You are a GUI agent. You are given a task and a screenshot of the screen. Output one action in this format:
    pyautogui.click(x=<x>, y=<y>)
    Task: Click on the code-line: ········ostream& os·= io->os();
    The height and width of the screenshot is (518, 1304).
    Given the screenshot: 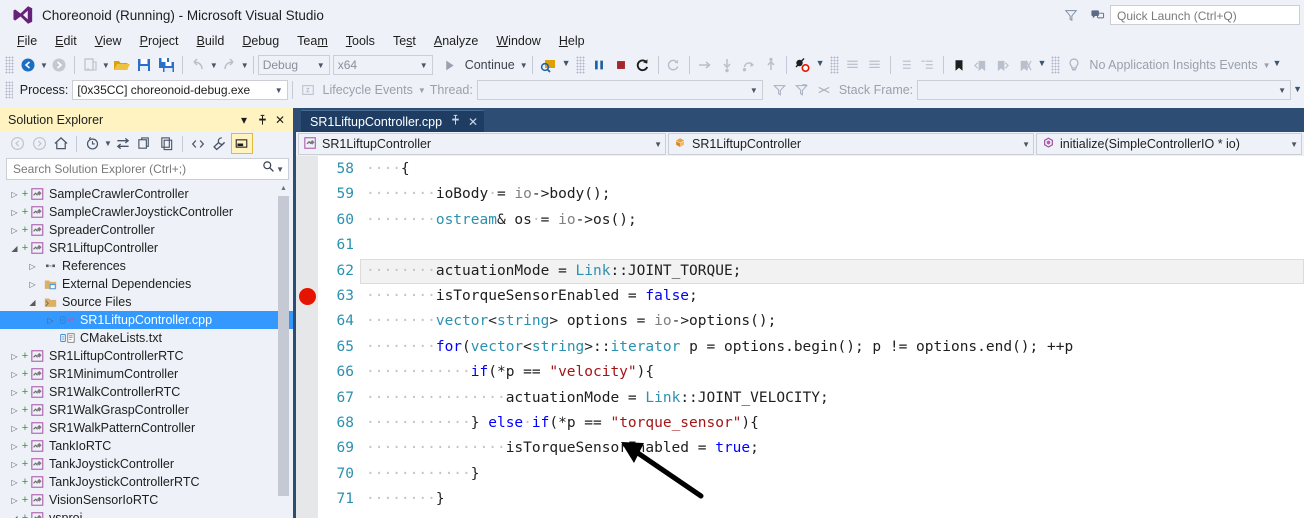 What is the action you would take?
    pyautogui.click(x=501, y=220)
    